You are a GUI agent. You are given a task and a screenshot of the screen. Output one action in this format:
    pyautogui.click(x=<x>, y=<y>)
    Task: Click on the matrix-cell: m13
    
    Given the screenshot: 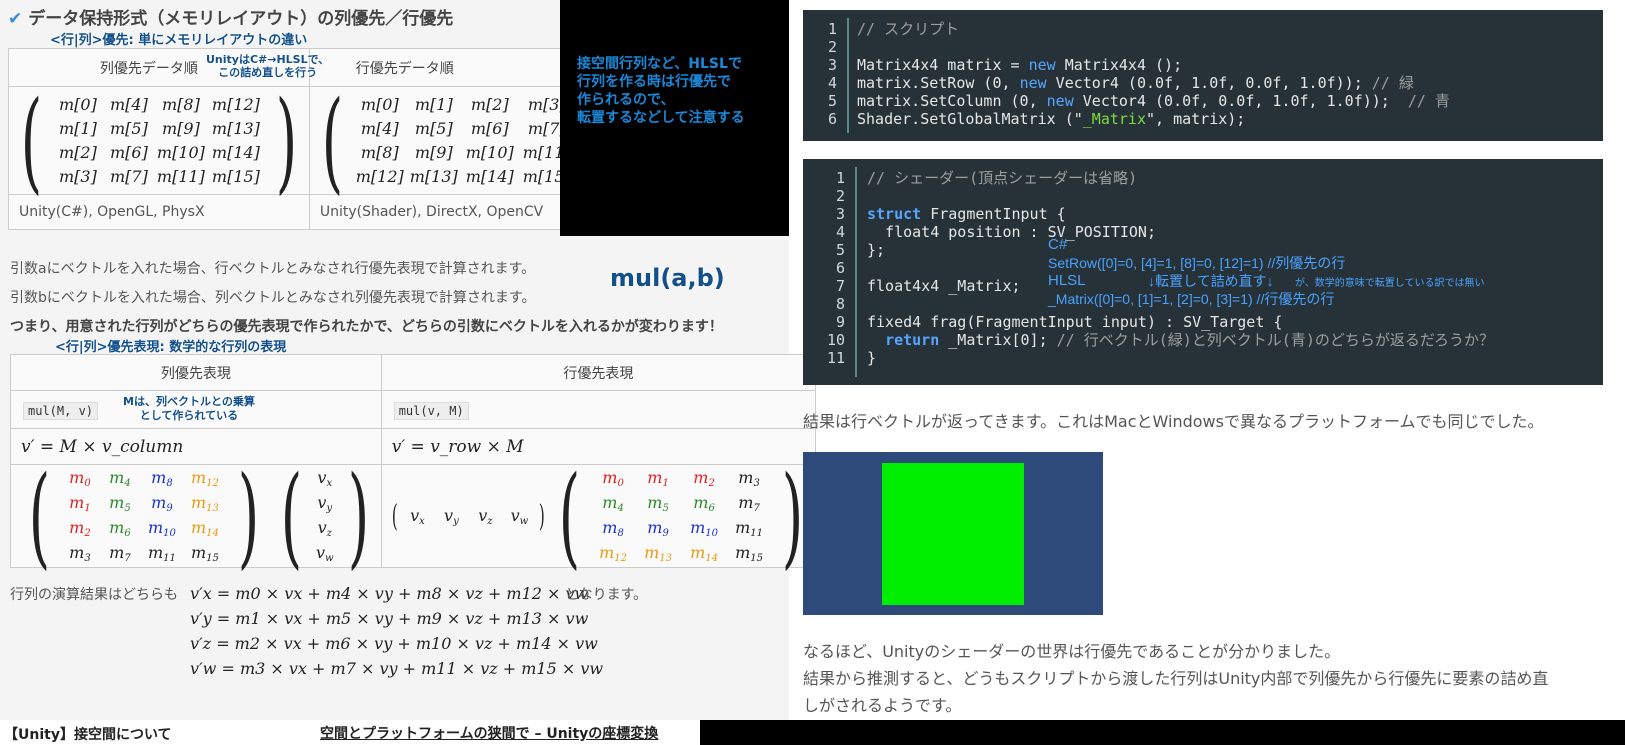 What is the action you would take?
    pyautogui.click(x=658, y=553)
    